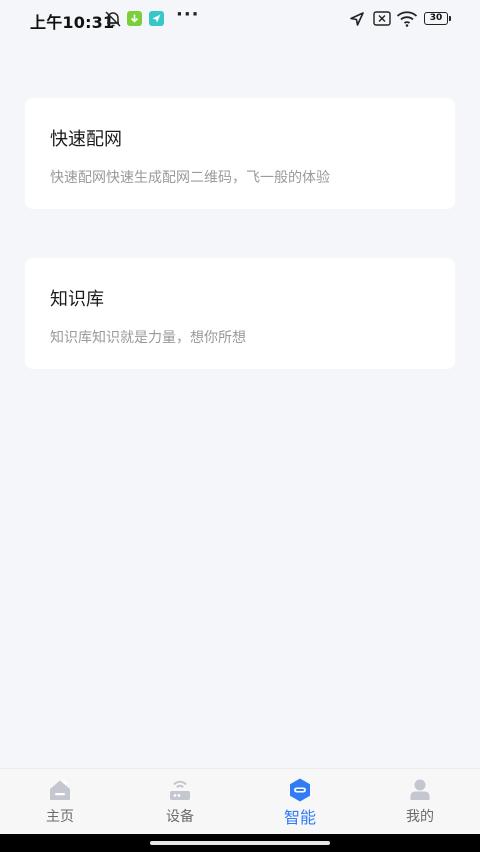  What do you see at coordinates (299, 817) in the screenshot?
I see `nav-label-smart: 智能` at bounding box center [299, 817].